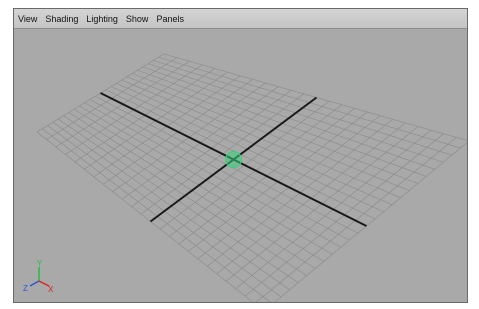  Describe the element at coordinates (233, 159) in the screenshot. I see `world-origin-marker` at that location.